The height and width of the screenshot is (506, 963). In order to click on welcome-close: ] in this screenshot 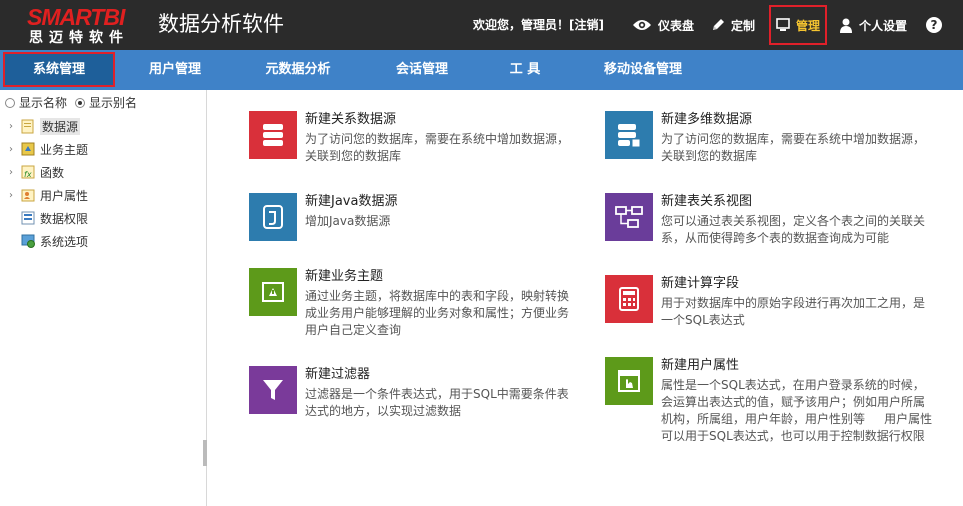, I will do `click(601, 25)`.